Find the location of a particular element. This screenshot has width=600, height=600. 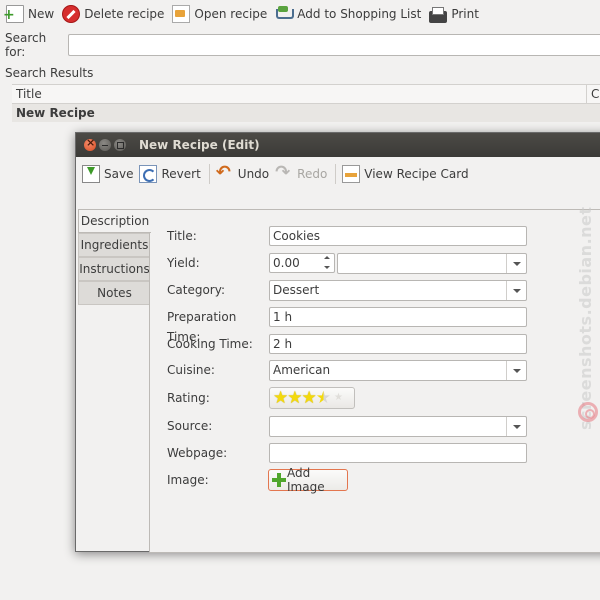

category-combo: Dessert is located at coordinates (398, 290).